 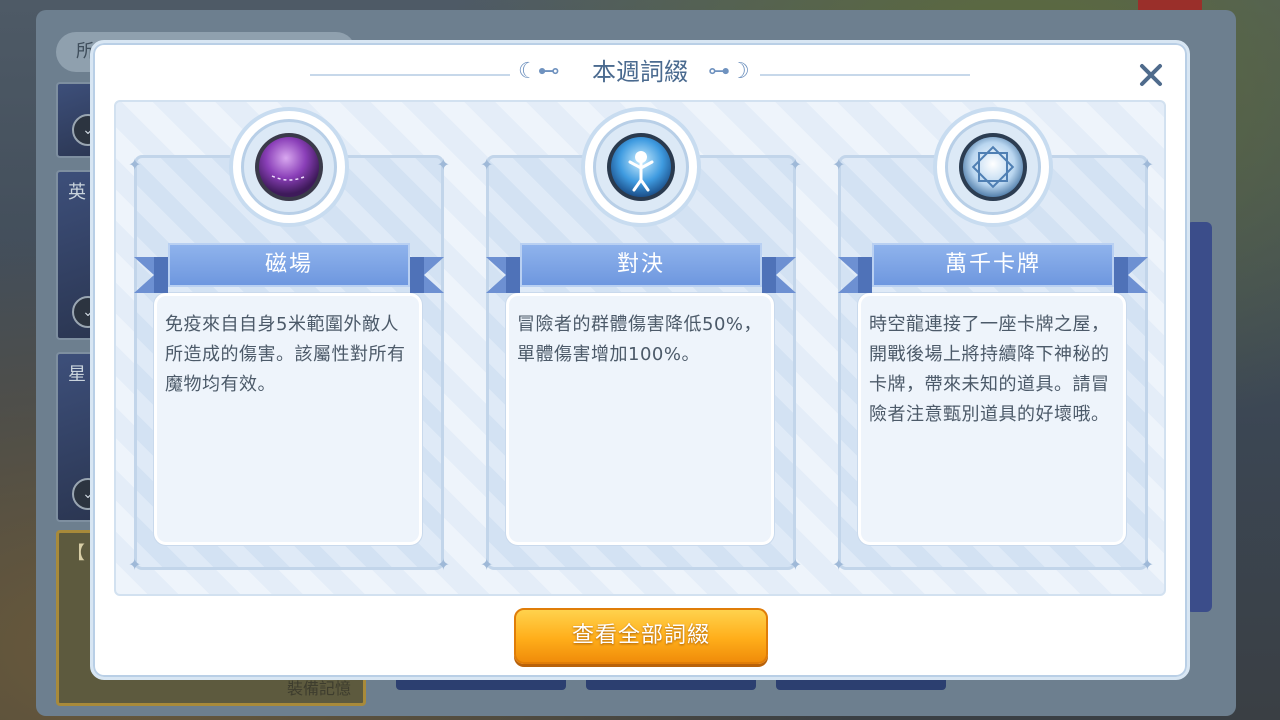 I want to click on purple-dome-icon, so click(x=289, y=167).